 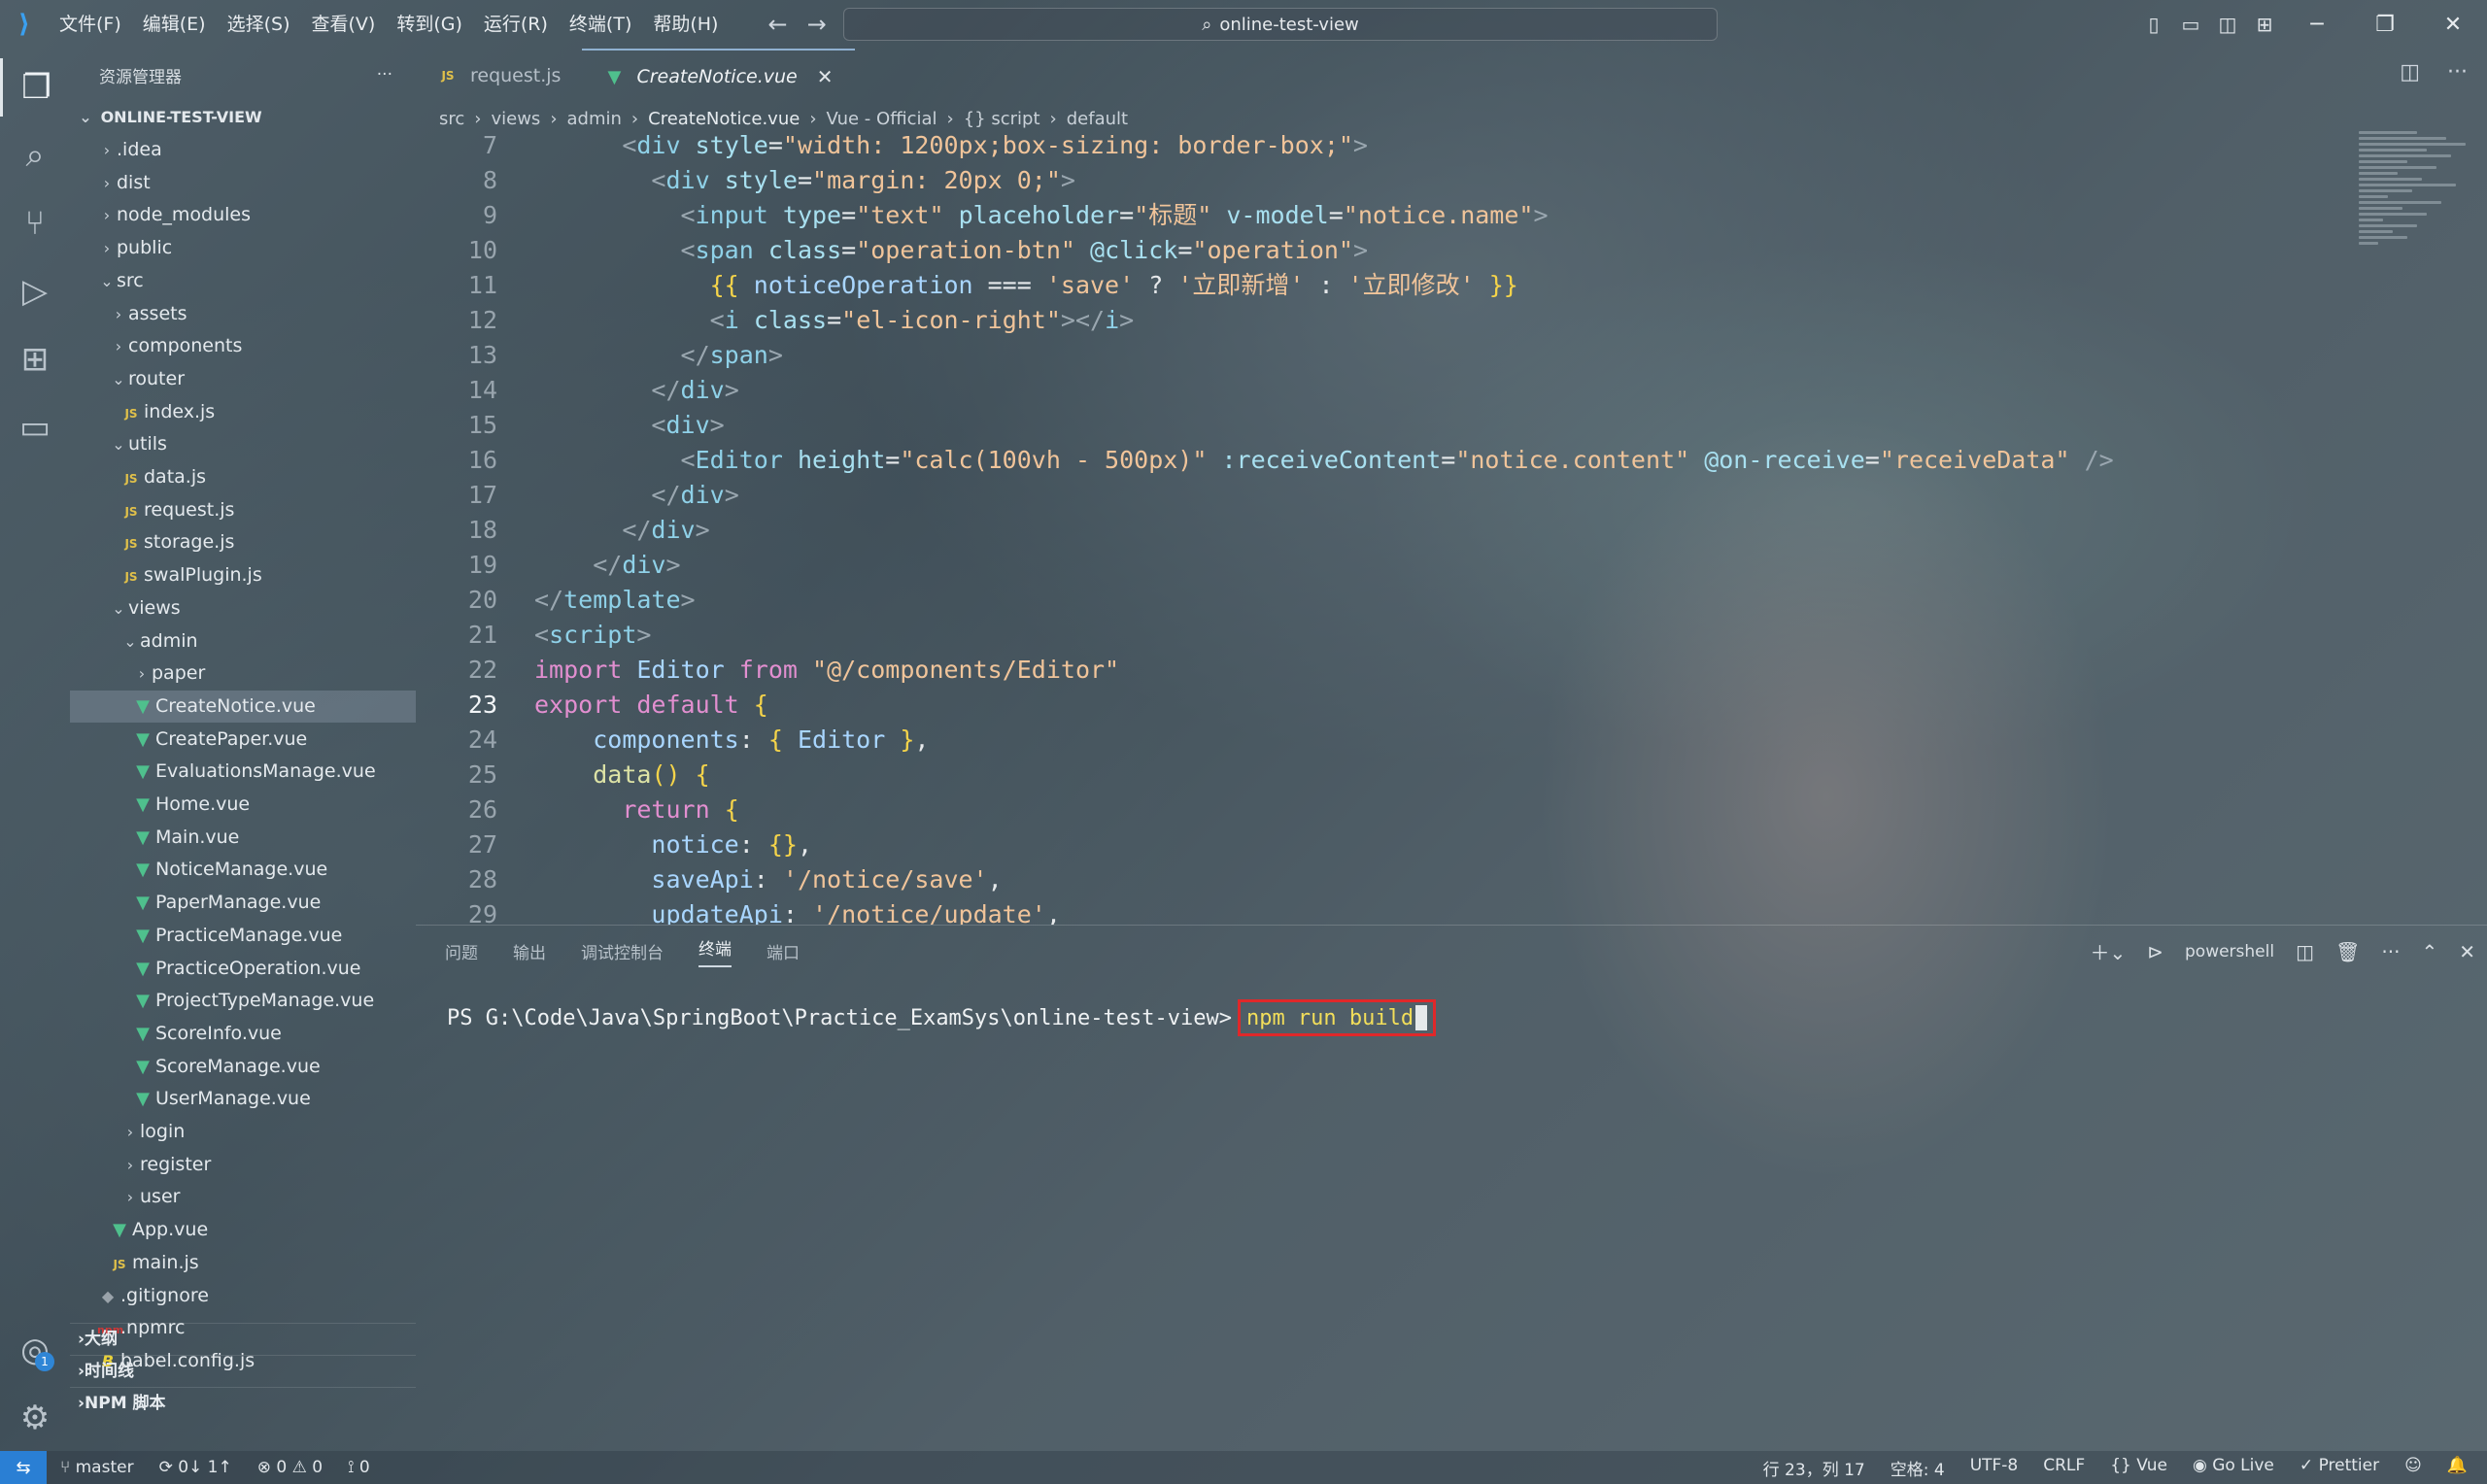 What do you see at coordinates (2429, 951) in the screenshot?
I see `maximize-panel-icon: ⌃` at bounding box center [2429, 951].